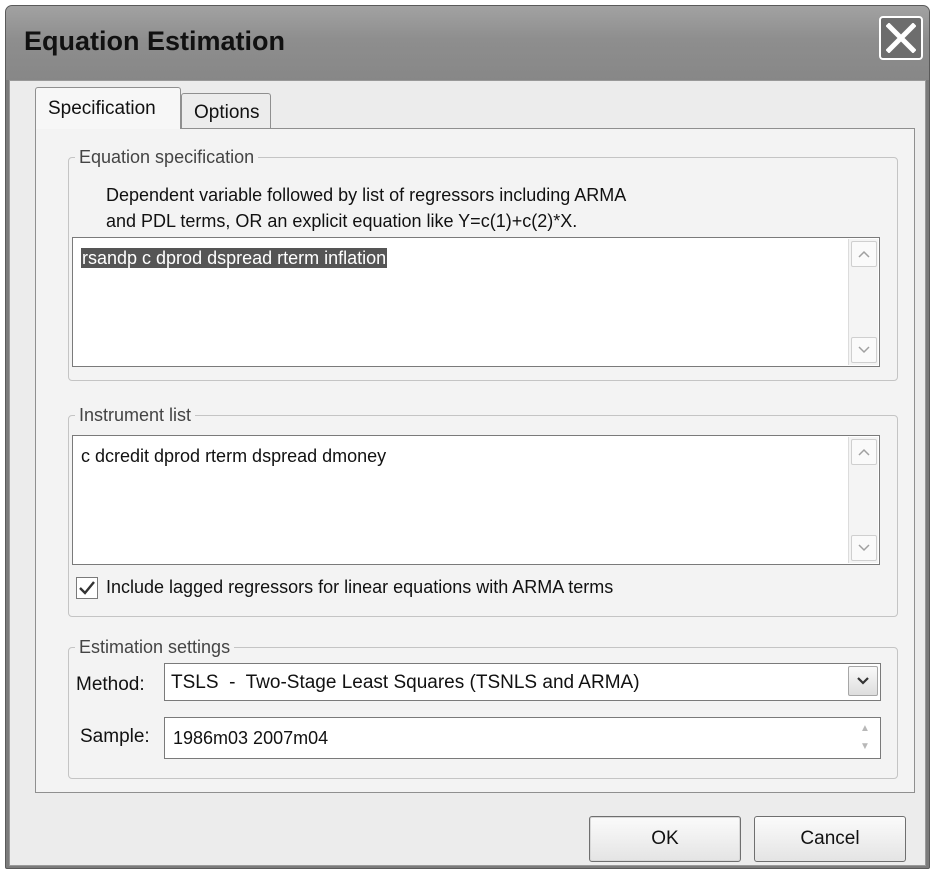 The width and height of the screenshot is (935, 873). I want to click on estimation-settings-legend: Estimation settings, so click(155, 647).